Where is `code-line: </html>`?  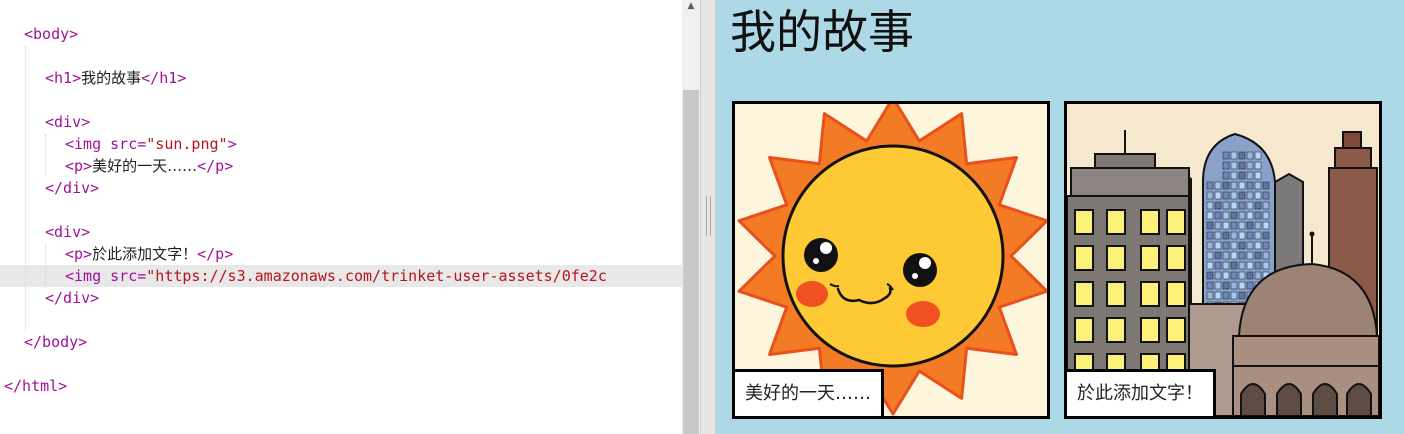
code-line: </html> is located at coordinates (35, 386).